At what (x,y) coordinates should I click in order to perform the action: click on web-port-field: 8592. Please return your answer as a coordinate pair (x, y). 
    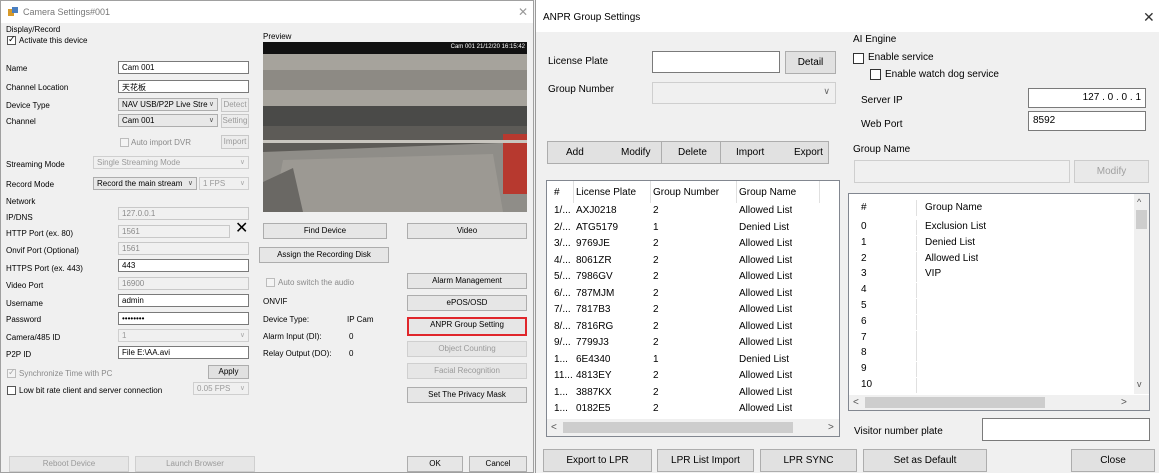
    Looking at the image, I should click on (1087, 121).